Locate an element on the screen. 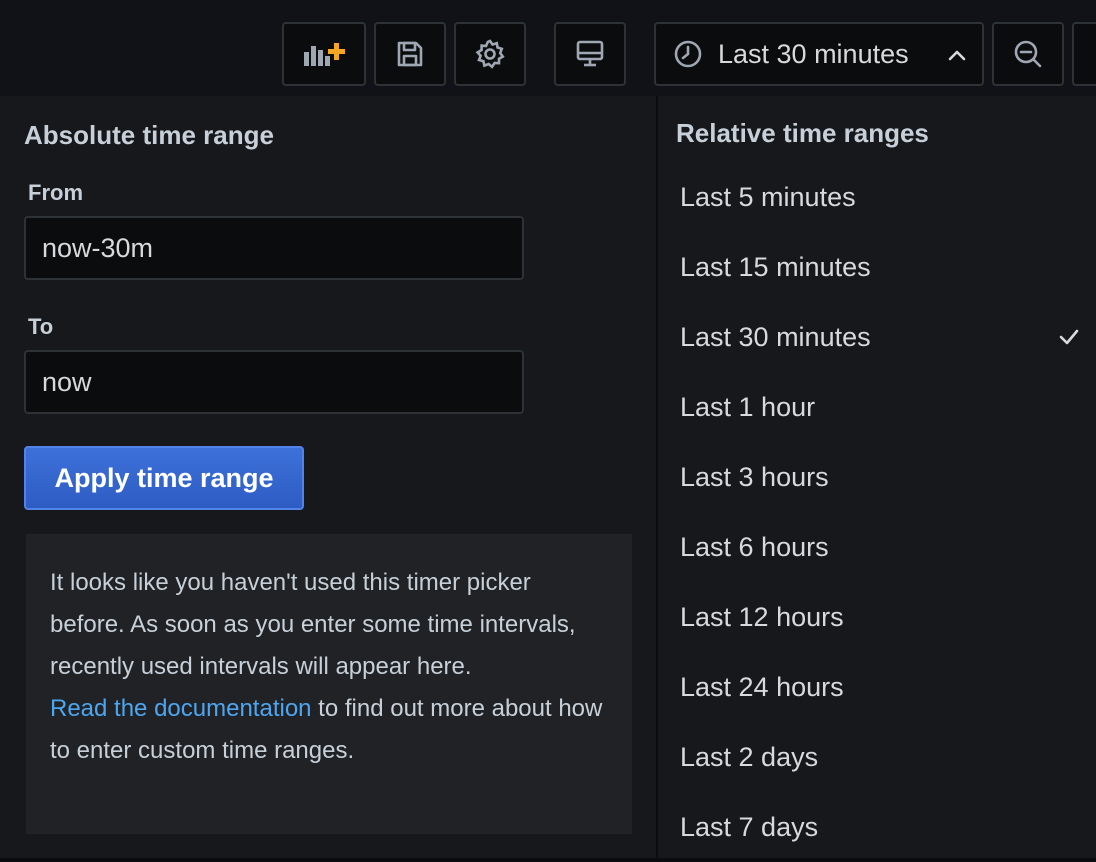  dashboard-settings-button is located at coordinates (490, 54).